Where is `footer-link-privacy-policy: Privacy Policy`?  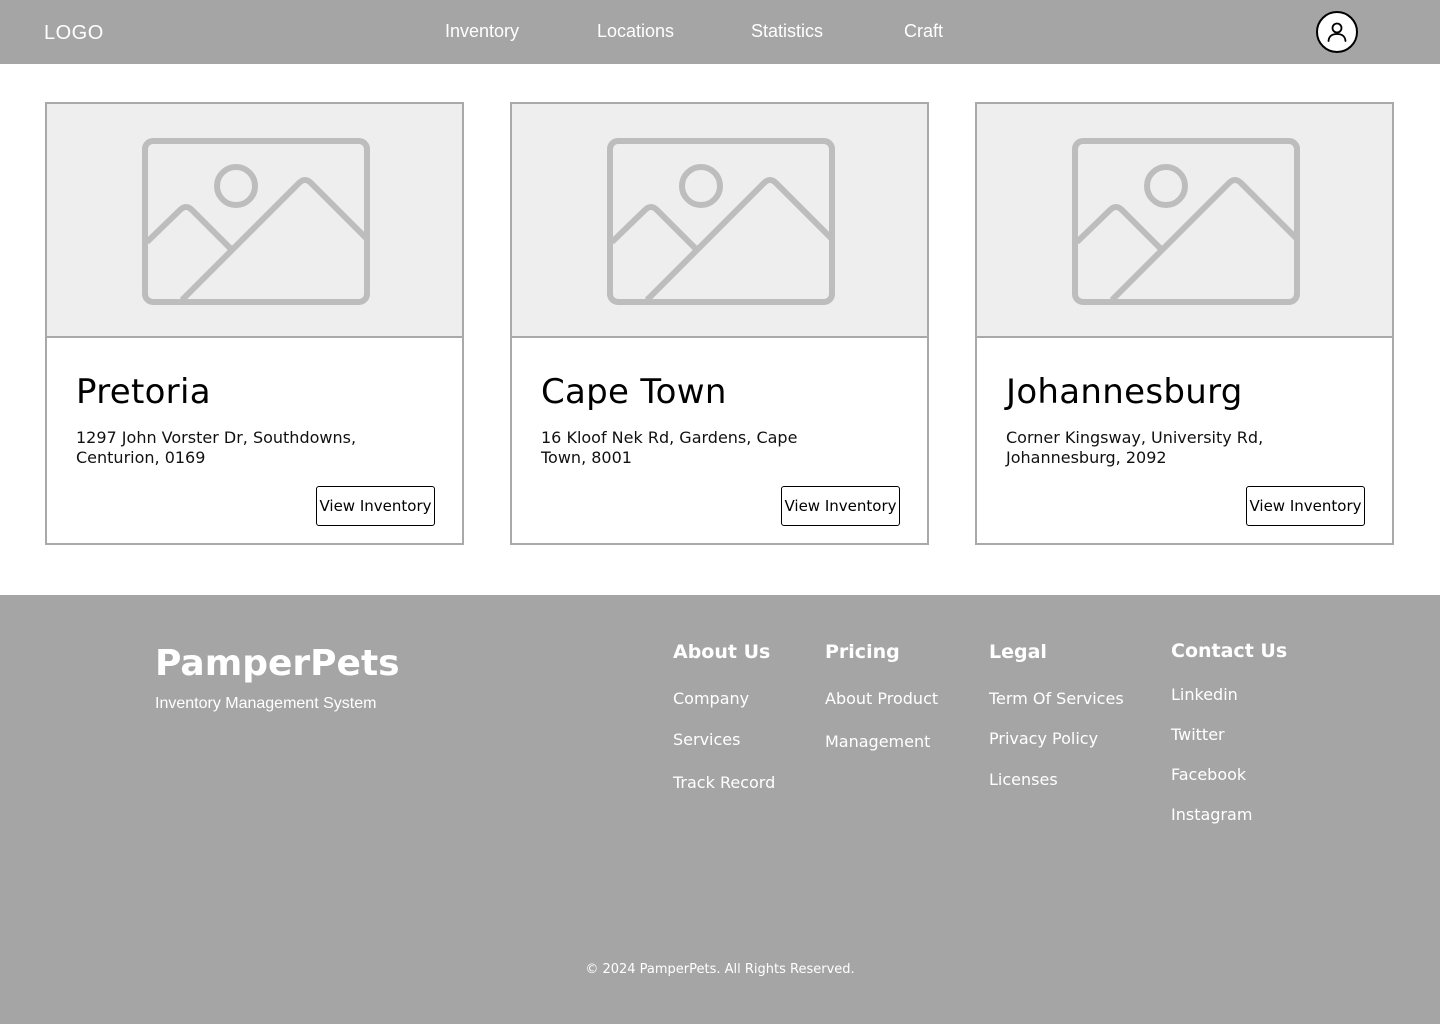 footer-link-privacy-policy: Privacy Policy is located at coordinates (1043, 738).